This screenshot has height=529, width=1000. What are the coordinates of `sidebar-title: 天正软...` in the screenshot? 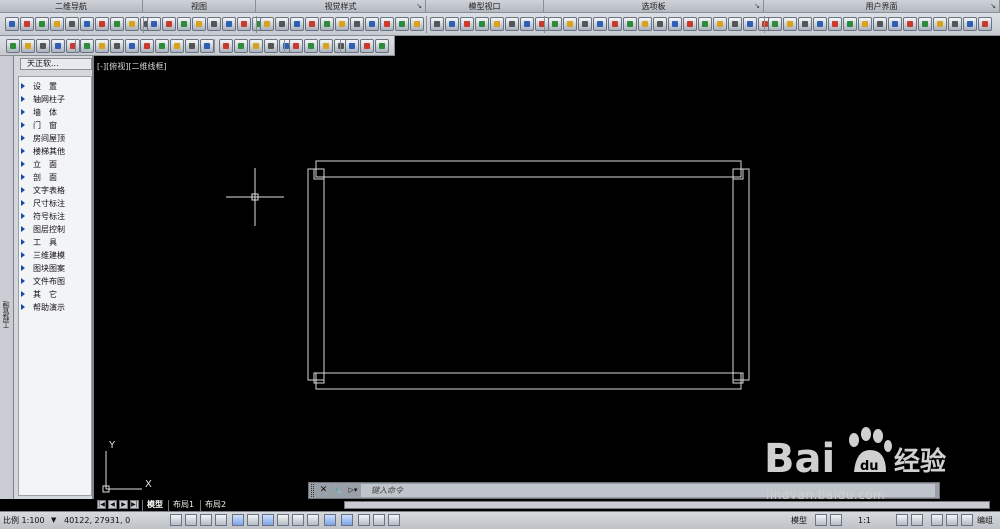 It's located at (56, 64).